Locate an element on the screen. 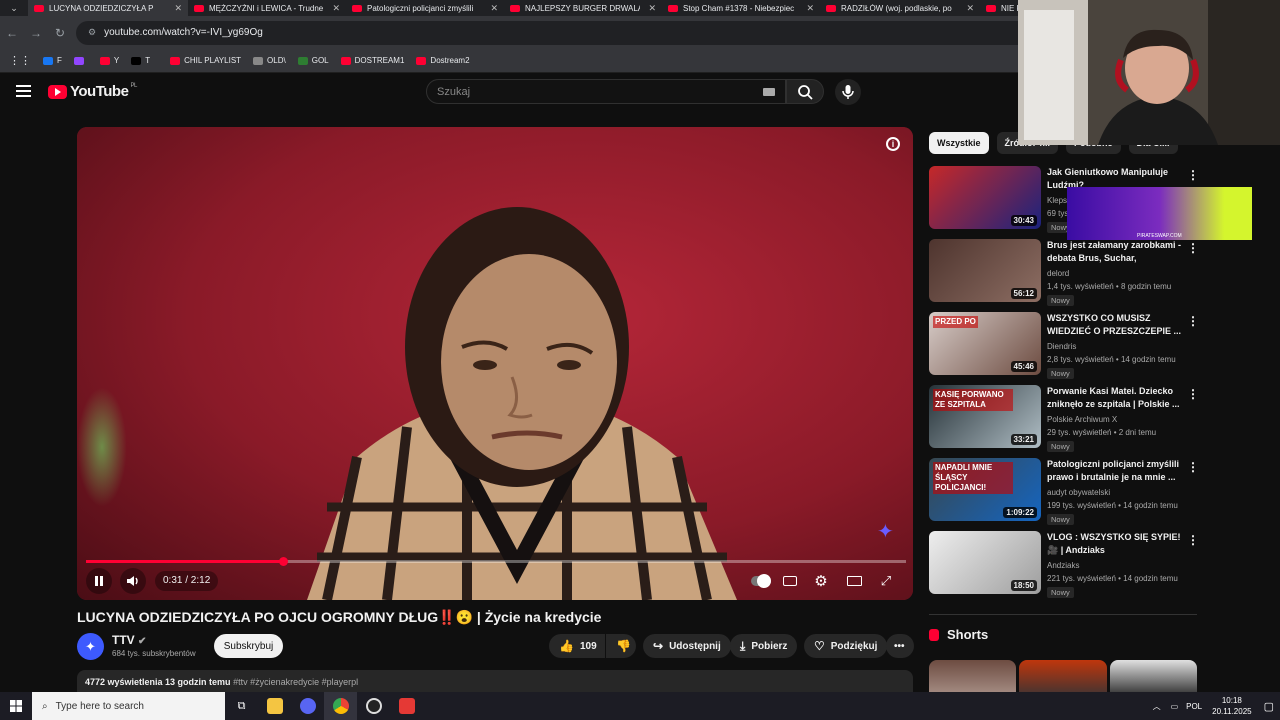 The width and height of the screenshot is (1280, 720). channel-watermark-icon: ✦ is located at coordinates (885, 531).